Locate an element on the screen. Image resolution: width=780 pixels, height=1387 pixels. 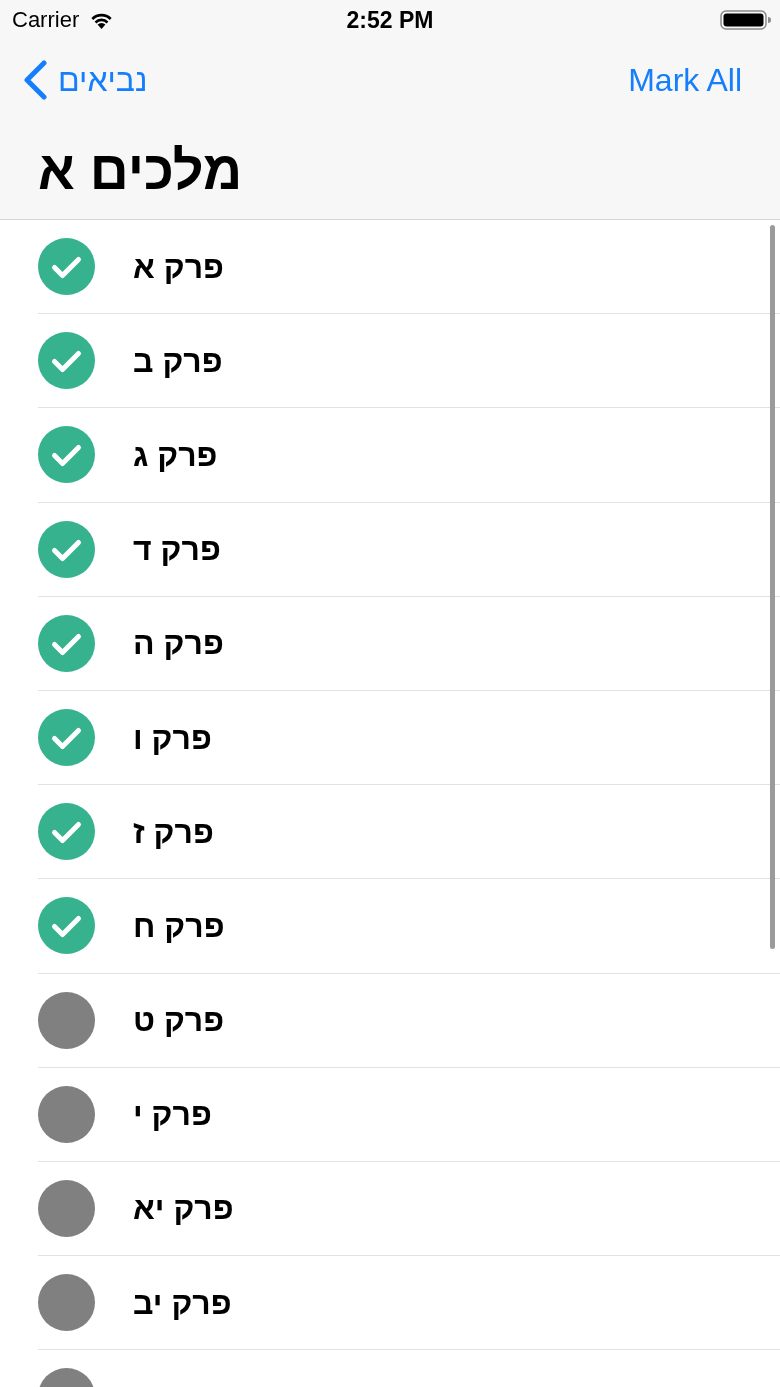
chevron-left-icon is located at coordinates (35, 80).